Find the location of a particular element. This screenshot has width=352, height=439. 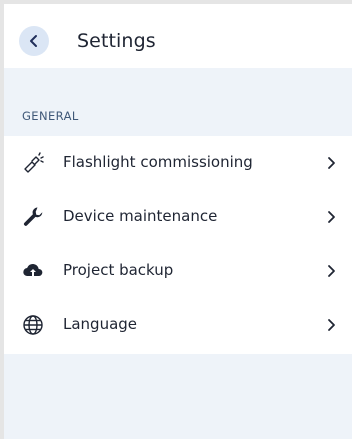

cloud-upload-icon is located at coordinates (33, 271).